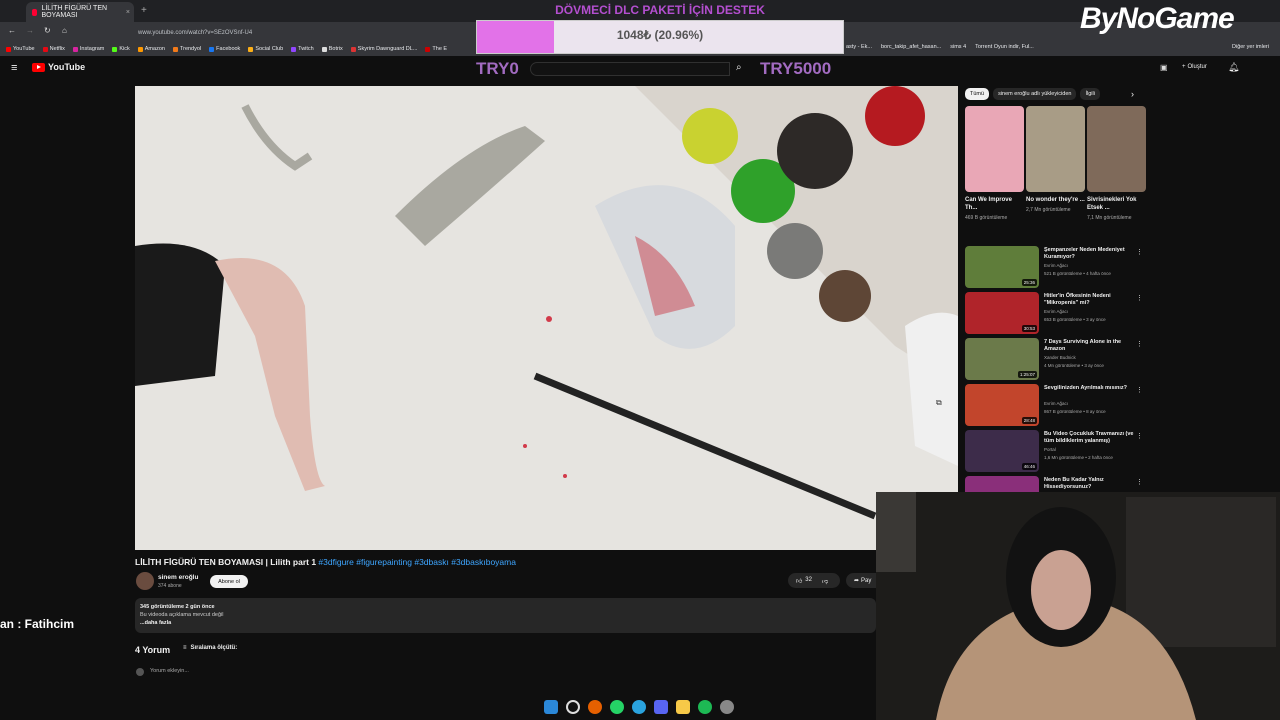 The height and width of the screenshot is (720, 1280). What do you see at coordinates (140, 672) in the screenshot?
I see `comment-avatar` at bounding box center [140, 672].